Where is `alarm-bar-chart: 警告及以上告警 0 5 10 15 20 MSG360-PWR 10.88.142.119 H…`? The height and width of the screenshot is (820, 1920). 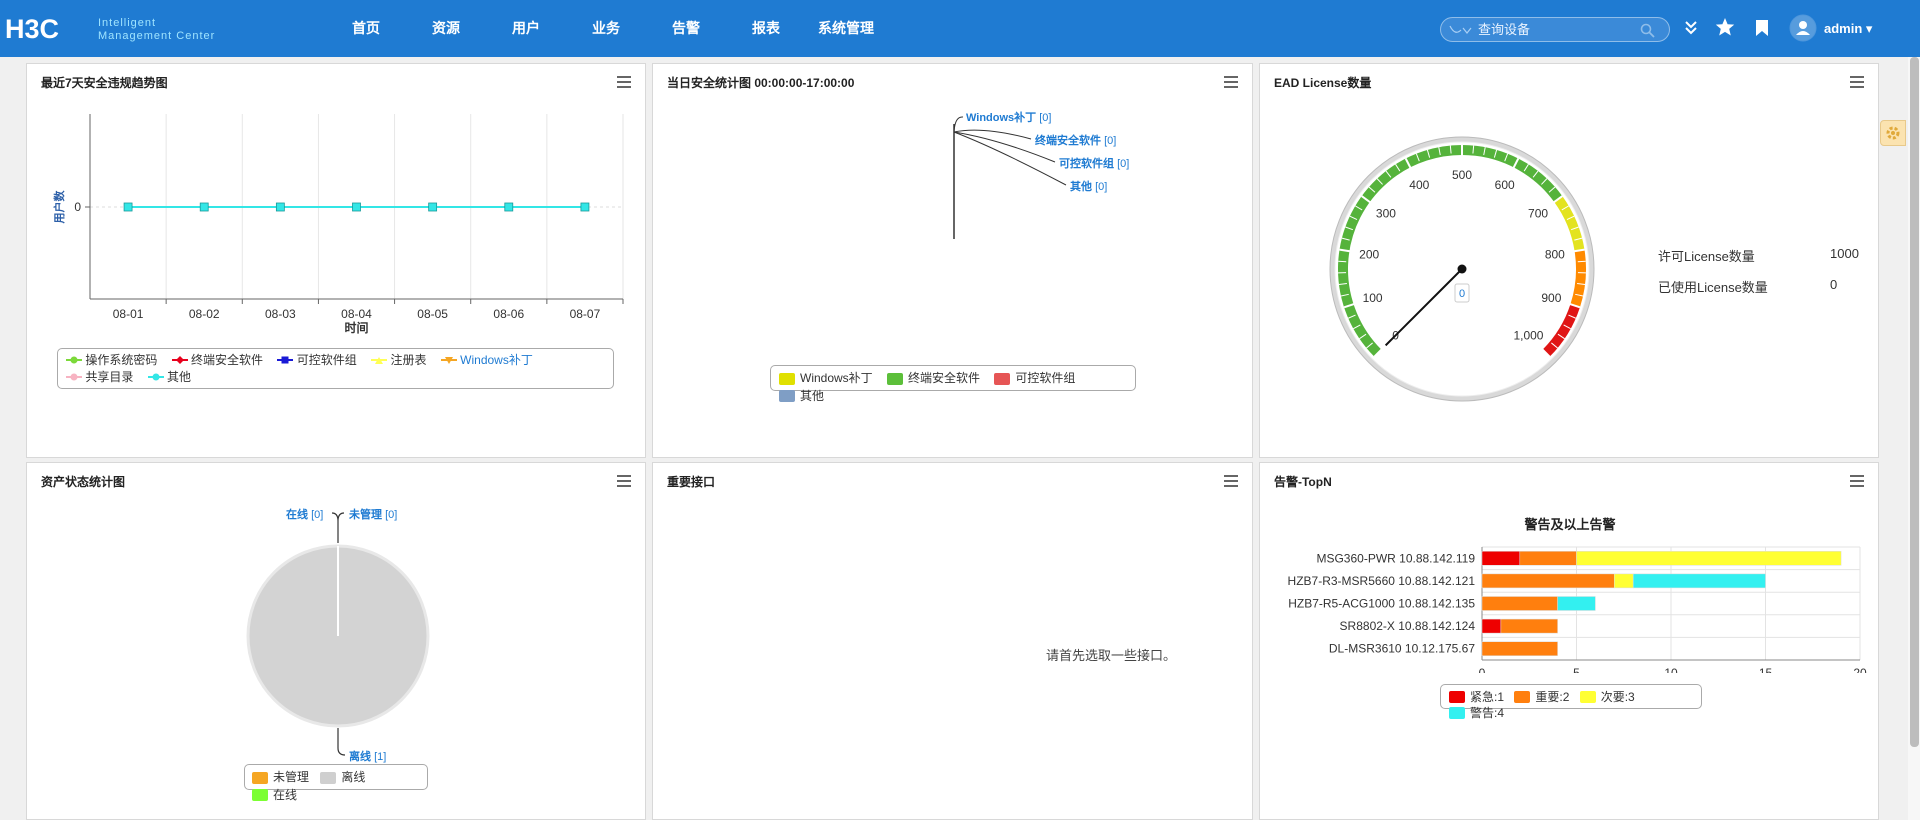 alarm-bar-chart: 警告及以上告警 0 5 10 15 20 MSG360-PWR 10.88.142.119 H… is located at coordinates (1577, 595).